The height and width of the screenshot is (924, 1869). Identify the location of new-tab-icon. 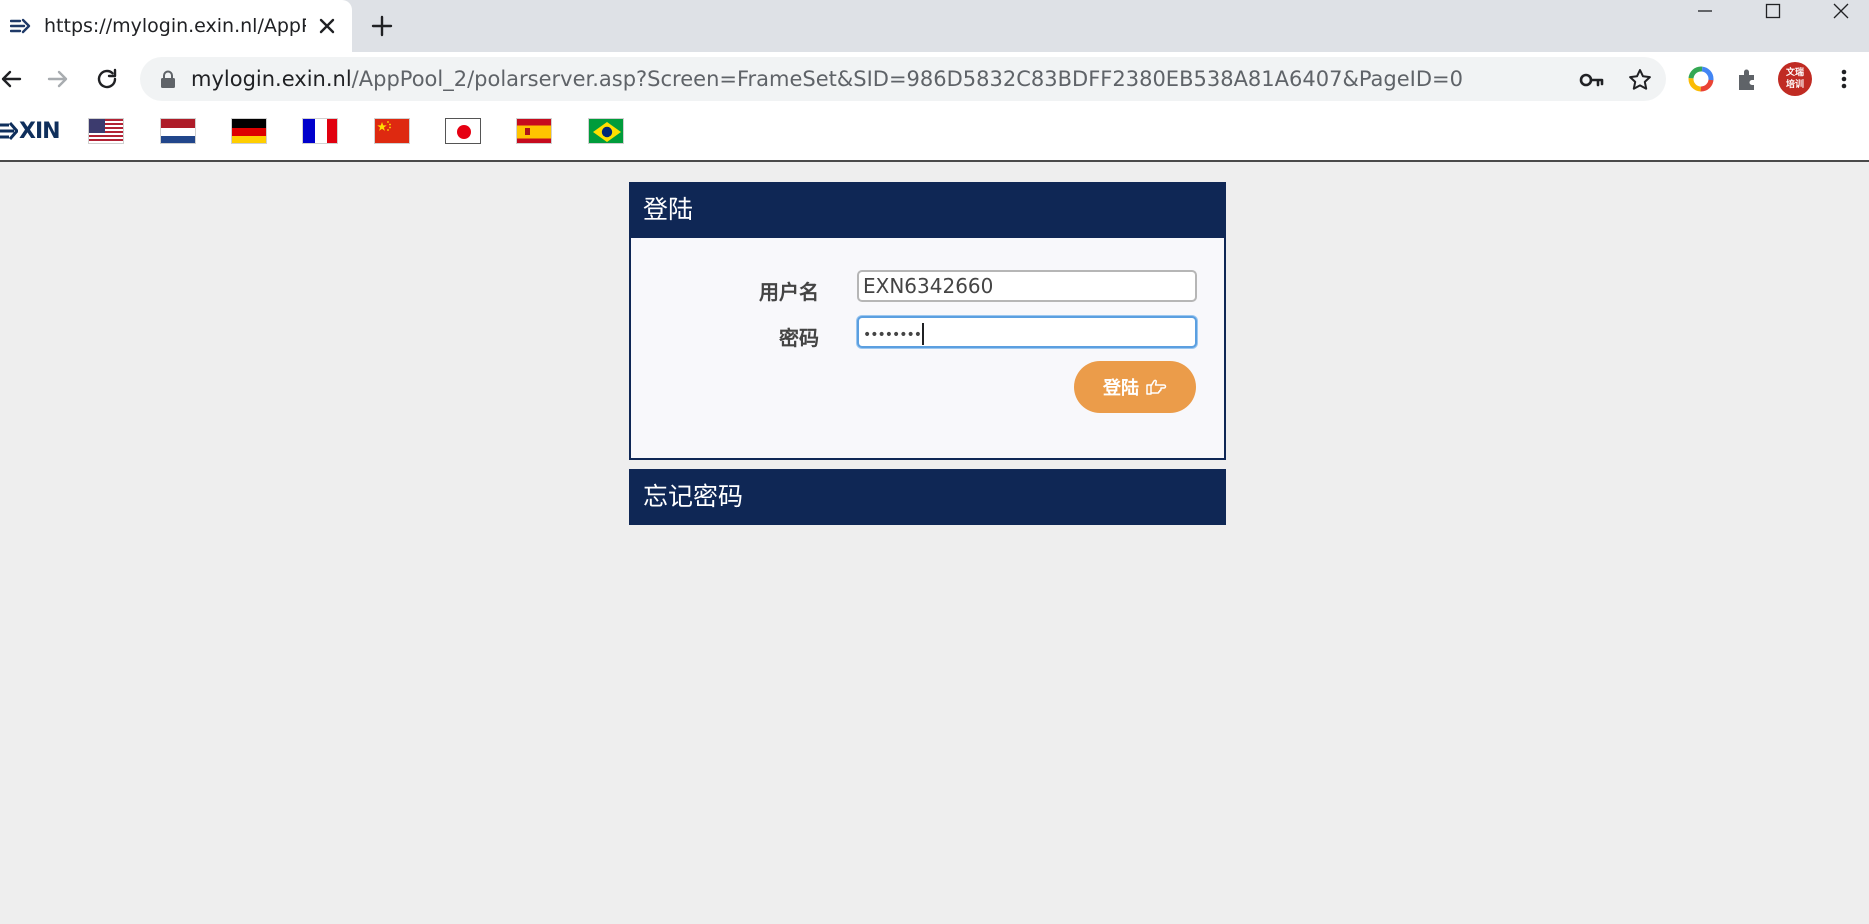
(382, 26).